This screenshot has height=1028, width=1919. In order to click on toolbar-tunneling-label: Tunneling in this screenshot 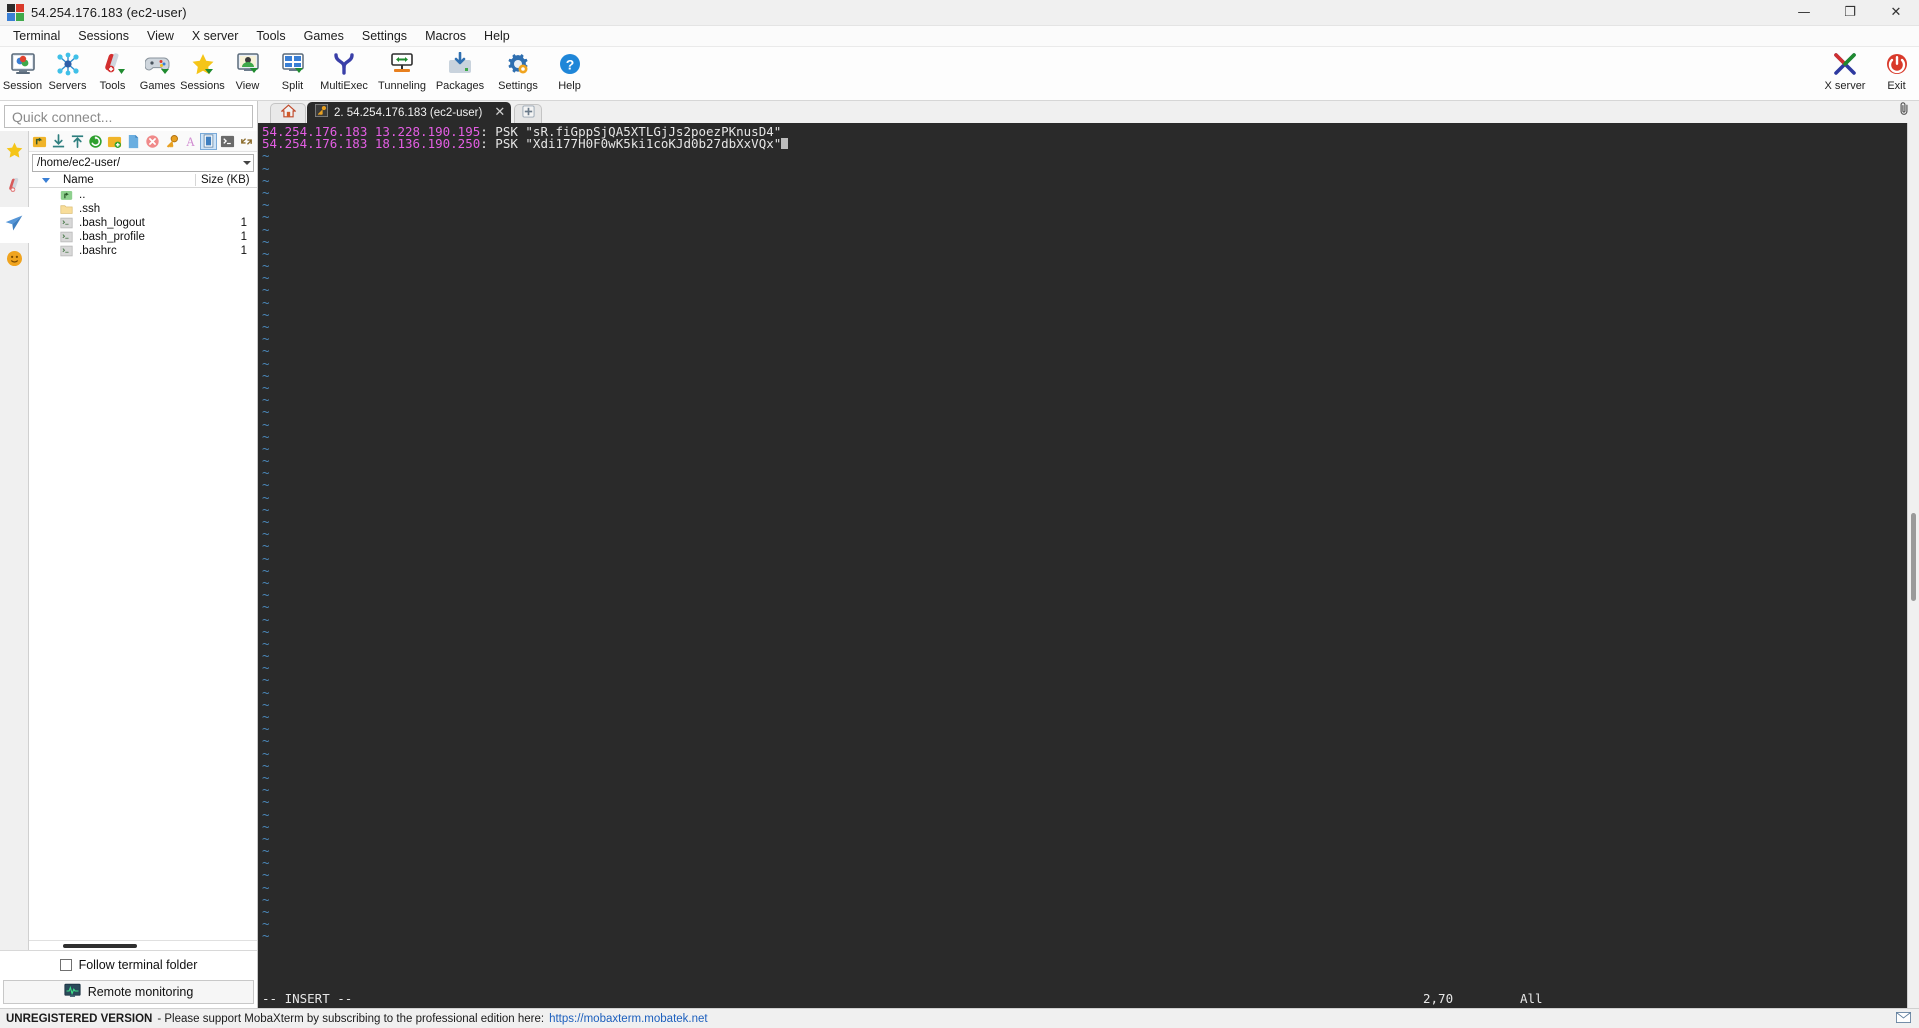, I will do `click(402, 86)`.